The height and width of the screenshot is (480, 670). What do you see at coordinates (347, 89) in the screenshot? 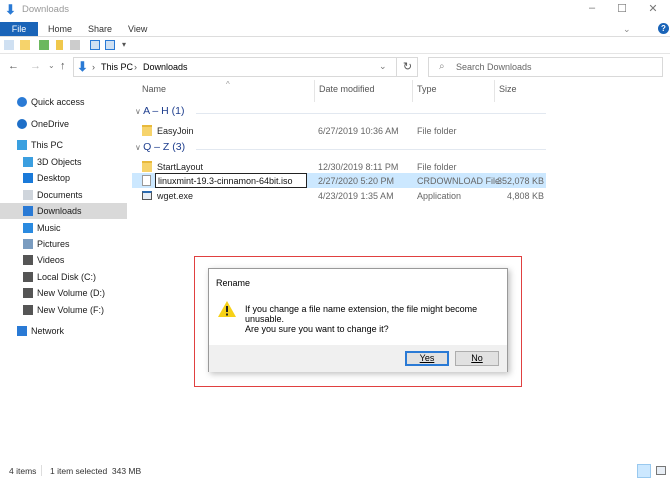
I see `column-header-date: Date modified` at bounding box center [347, 89].